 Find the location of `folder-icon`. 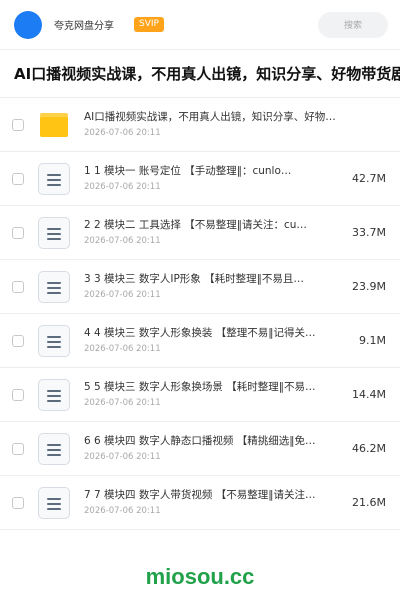

folder-icon is located at coordinates (54, 125).